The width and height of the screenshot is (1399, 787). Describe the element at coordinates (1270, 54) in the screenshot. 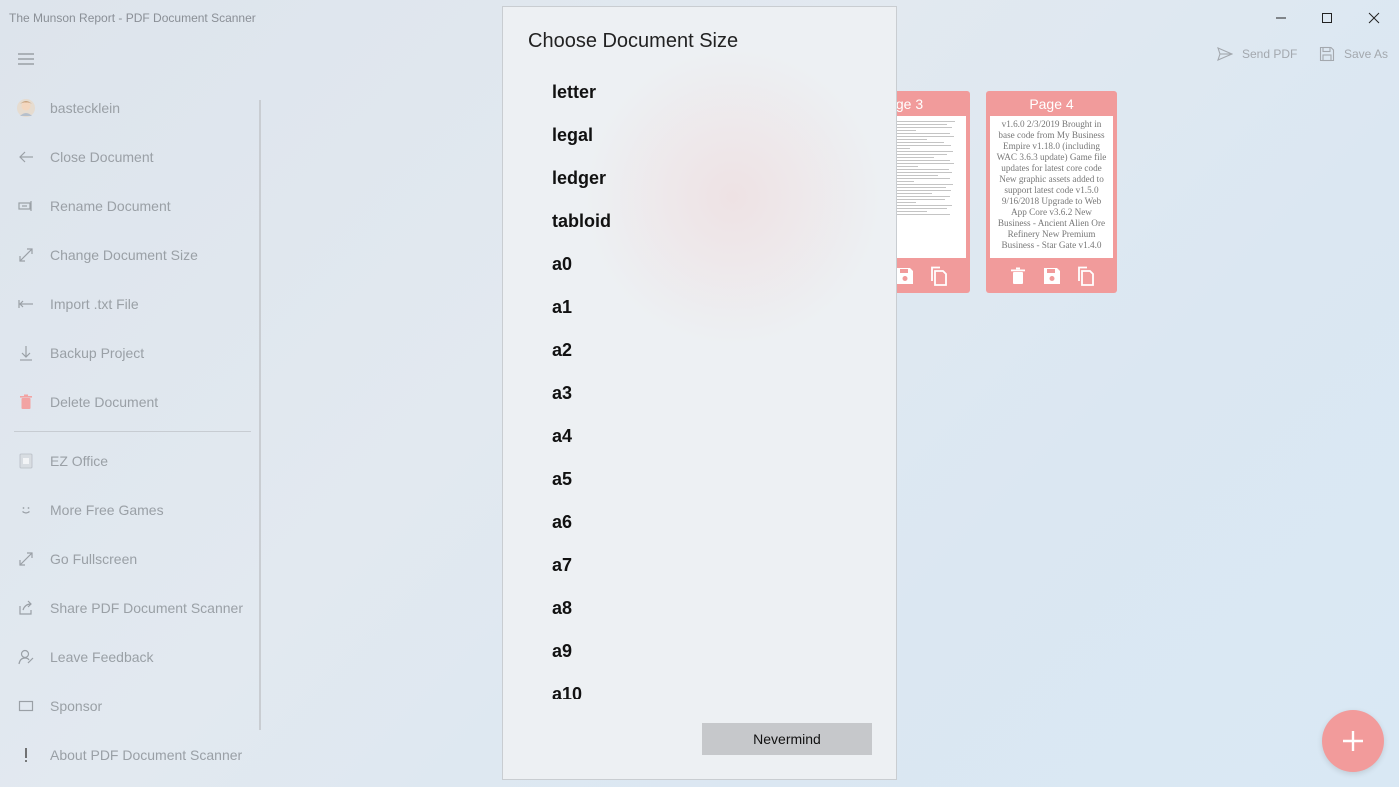

I see `send-pdf-label: Send PDF` at that location.